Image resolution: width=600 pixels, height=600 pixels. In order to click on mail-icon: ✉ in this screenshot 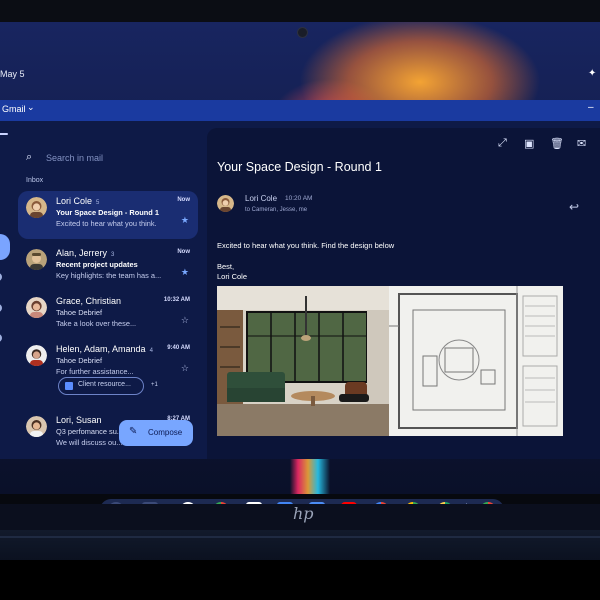, I will do `click(581, 143)`.